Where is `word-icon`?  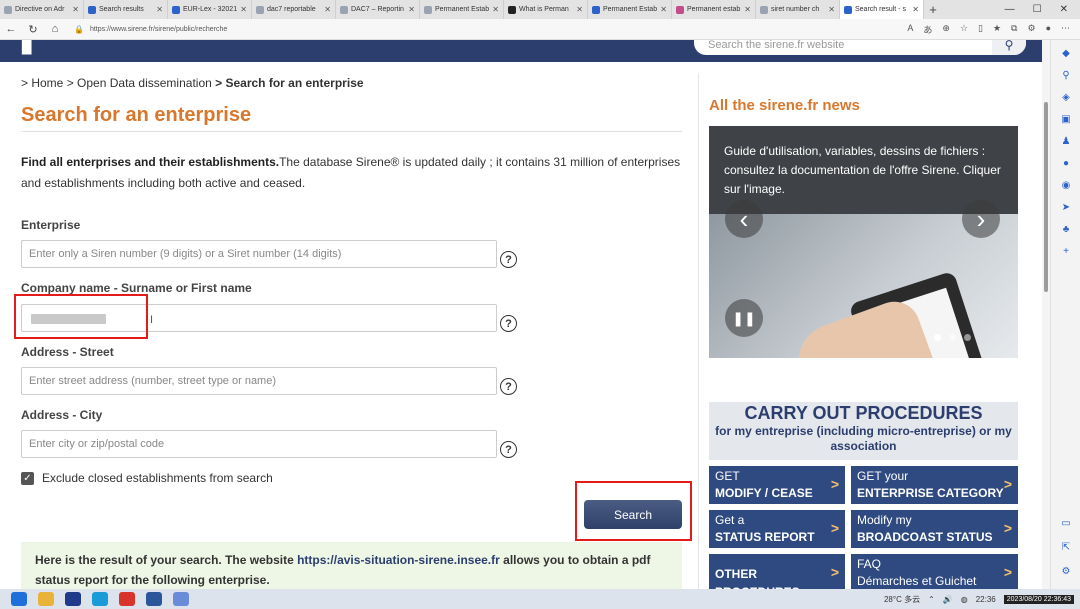 word-icon is located at coordinates (154, 599).